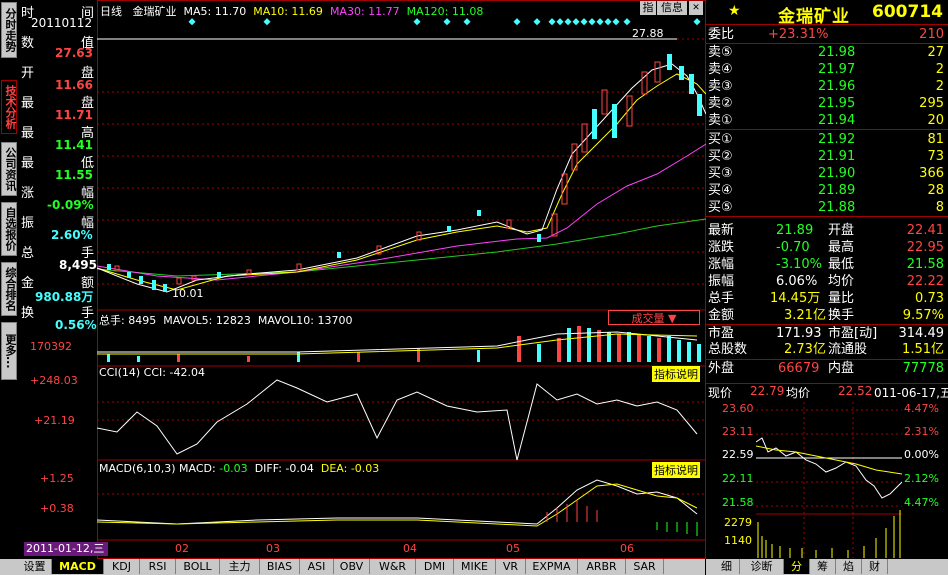 The height and width of the screenshot is (575, 948). I want to click on stock-title-code: 600714, so click(907, 12).